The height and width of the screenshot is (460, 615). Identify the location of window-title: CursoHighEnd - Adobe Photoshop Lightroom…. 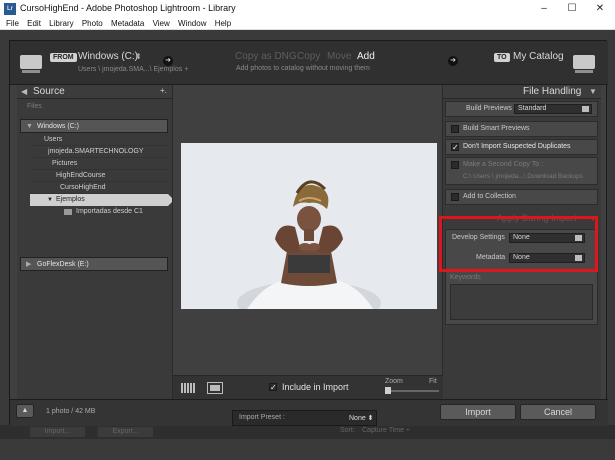
(128, 8).